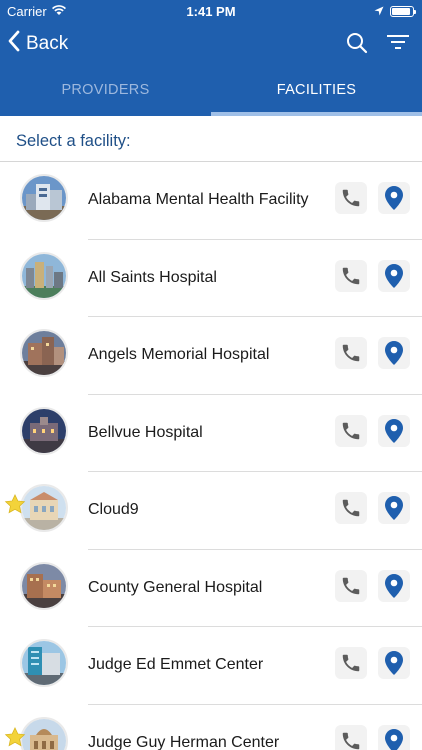  What do you see at coordinates (47, 43) in the screenshot?
I see `back-label: Back` at bounding box center [47, 43].